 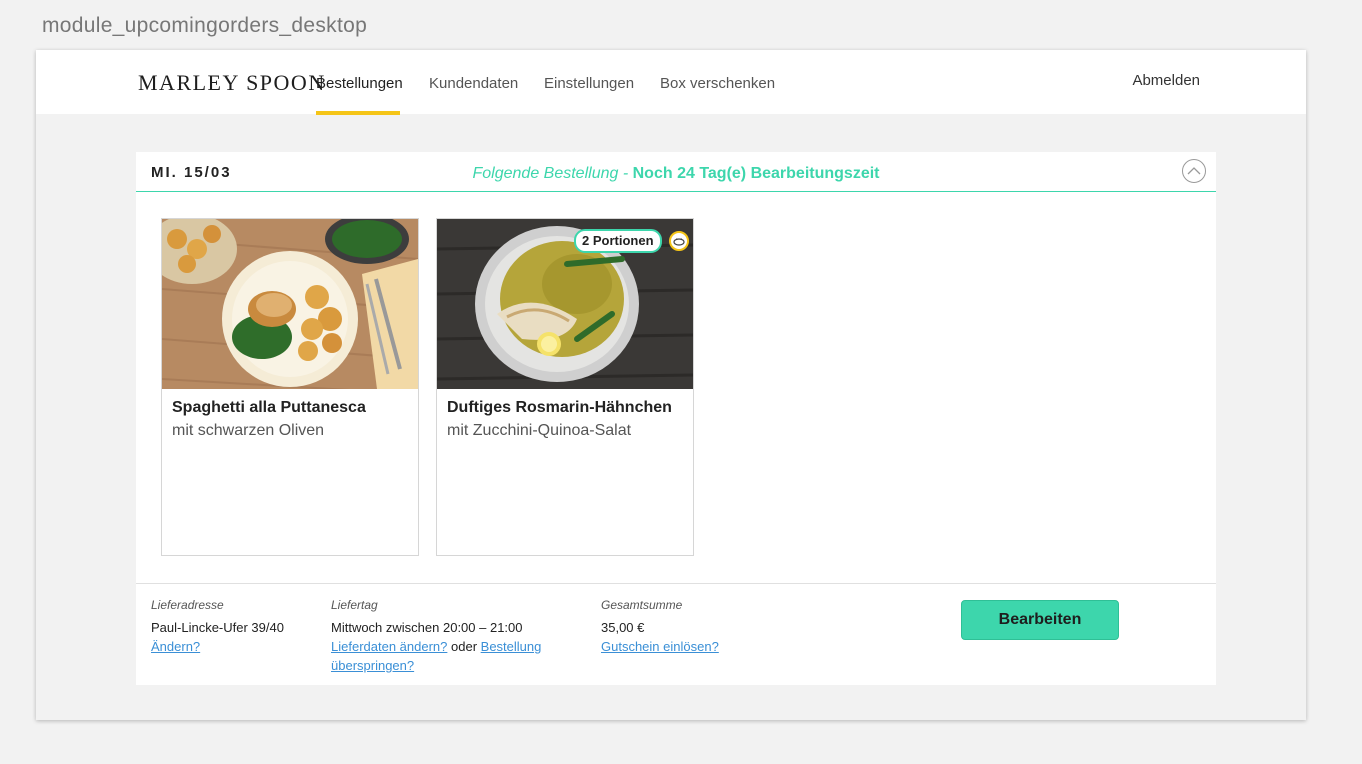 I want to click on recipe-title: Spaghetti alla Puttanesca, so click(x=269, y=407).